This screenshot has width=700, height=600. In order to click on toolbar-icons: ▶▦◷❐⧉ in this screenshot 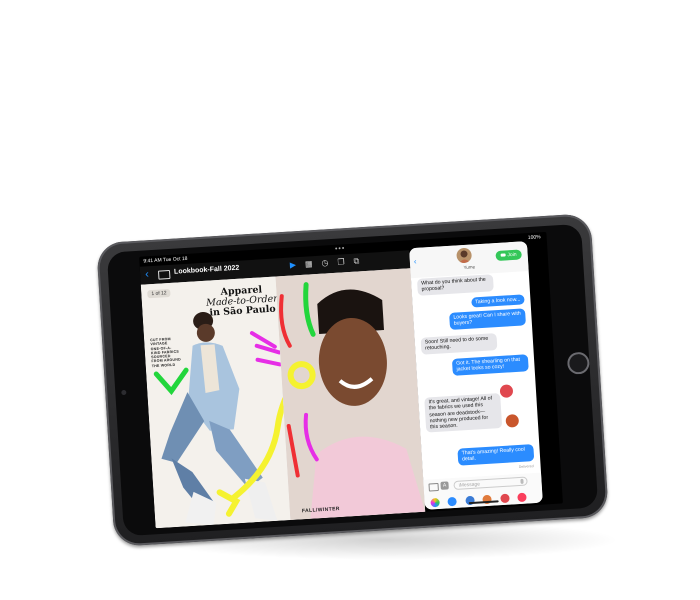, I will do `click(329, 263)`.